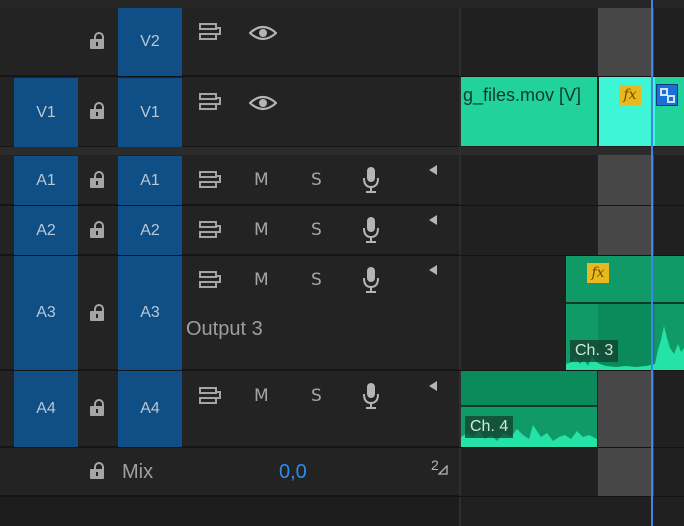  What do you see at coordinates (652, 263) in the screenshot?
I see `playhead` at bounding box center [652, 263].